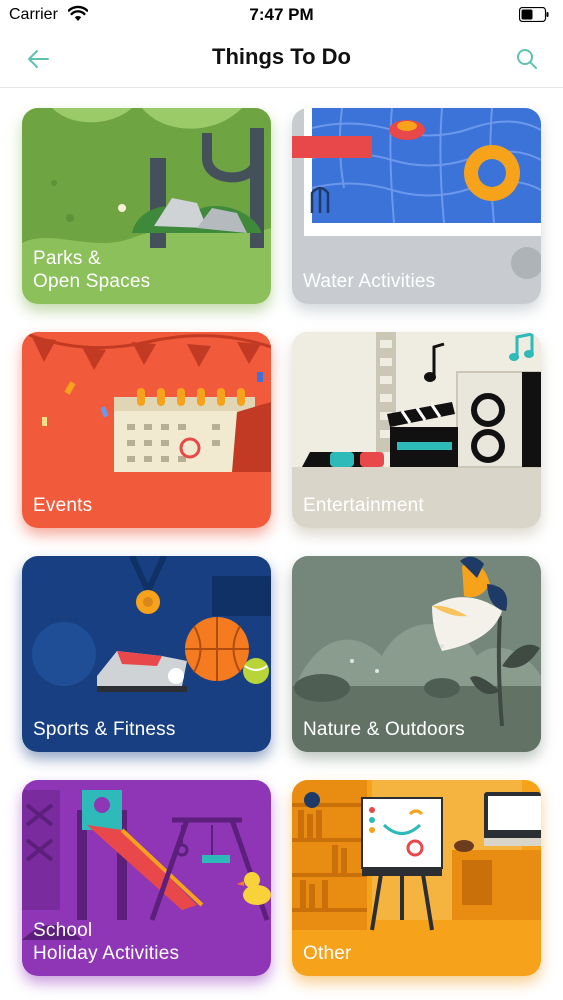  Describe the element at coordinates (416, 654) in the screenshot. I see `category-card-nature: Nature & Outdoors` at that location.